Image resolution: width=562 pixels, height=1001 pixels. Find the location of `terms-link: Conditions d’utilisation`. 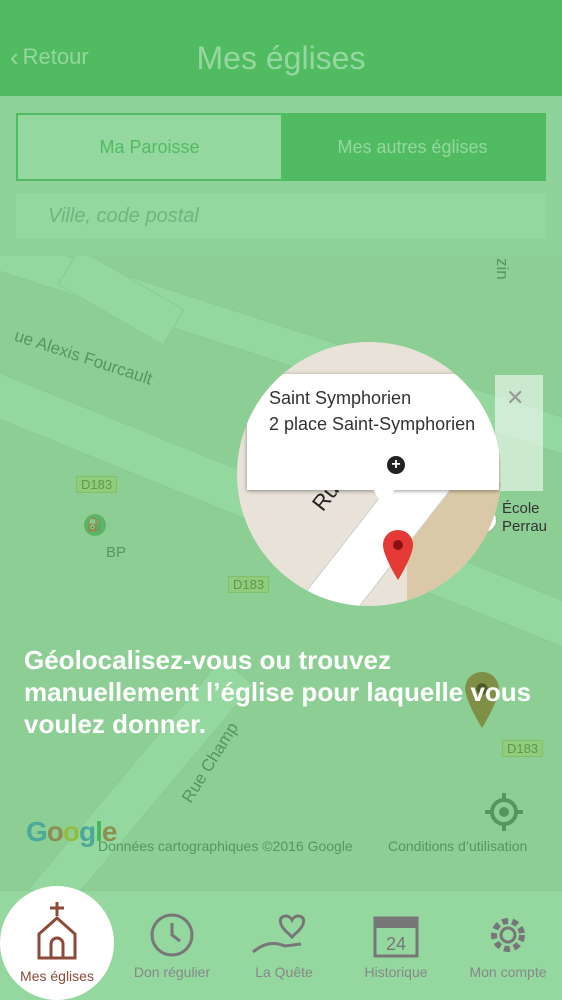

terms-link: Conditions d’utilisation is located at coordinates (457, 846).